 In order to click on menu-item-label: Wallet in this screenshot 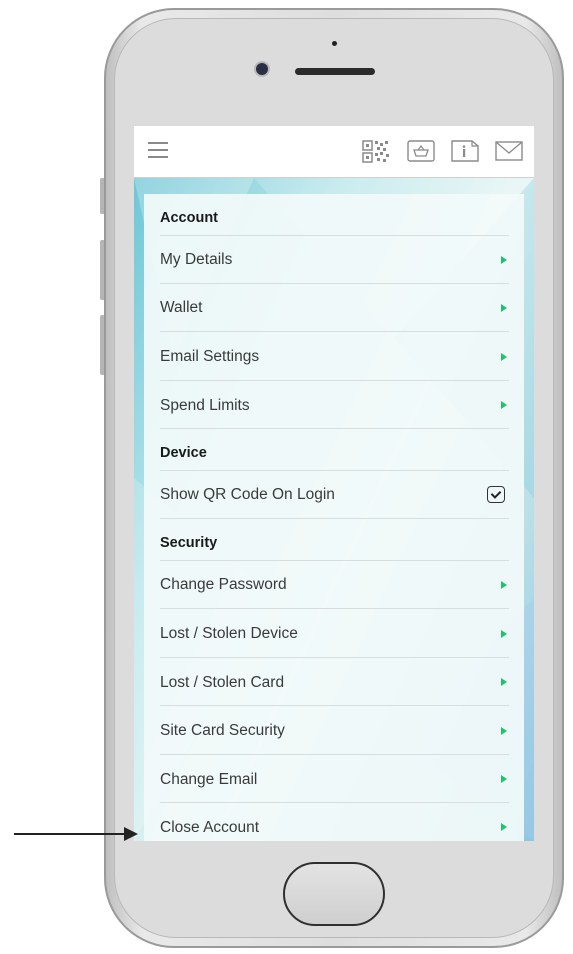, I will do `click(181, 307)`.